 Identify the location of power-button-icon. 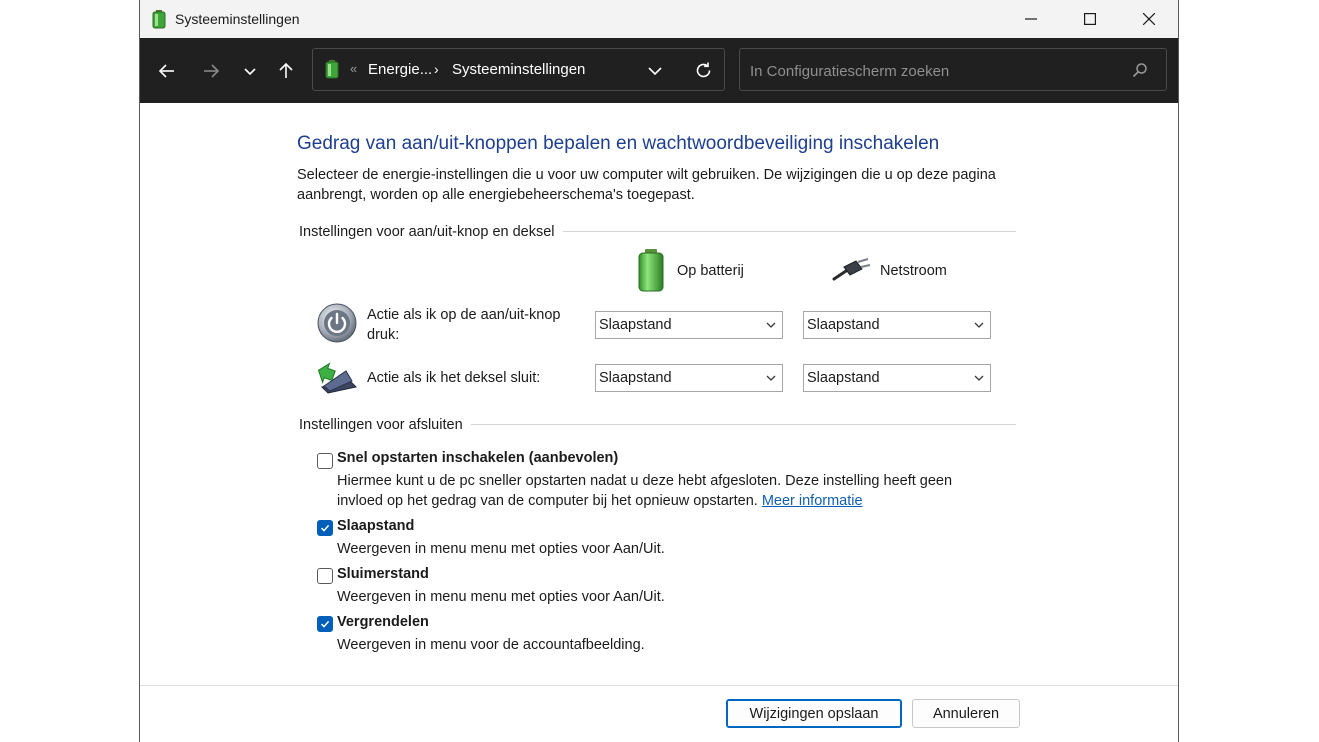
(337, 323).